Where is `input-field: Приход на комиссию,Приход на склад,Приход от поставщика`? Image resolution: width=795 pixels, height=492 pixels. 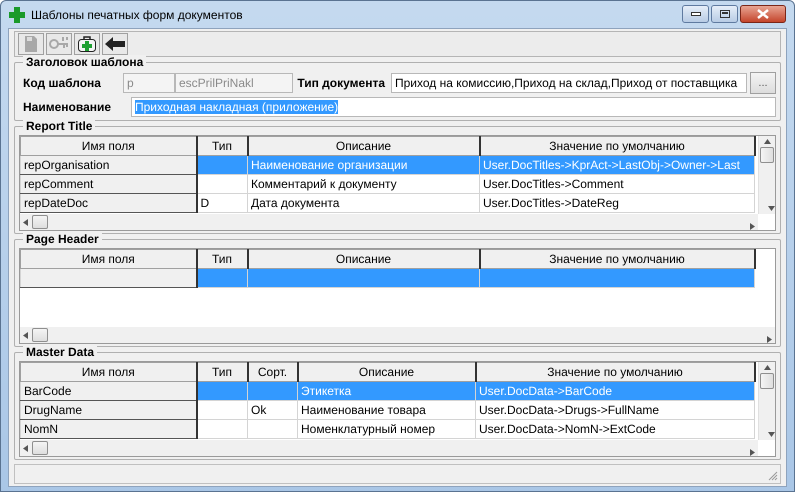
input-field: Приход на комиссию,Приход на склад,Приход от поставщика is located at coordinates (569, 83).